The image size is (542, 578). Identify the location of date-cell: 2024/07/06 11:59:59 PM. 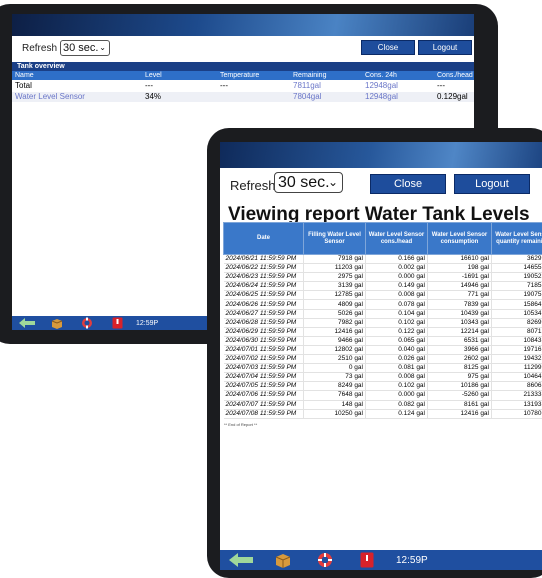
(264, 395).